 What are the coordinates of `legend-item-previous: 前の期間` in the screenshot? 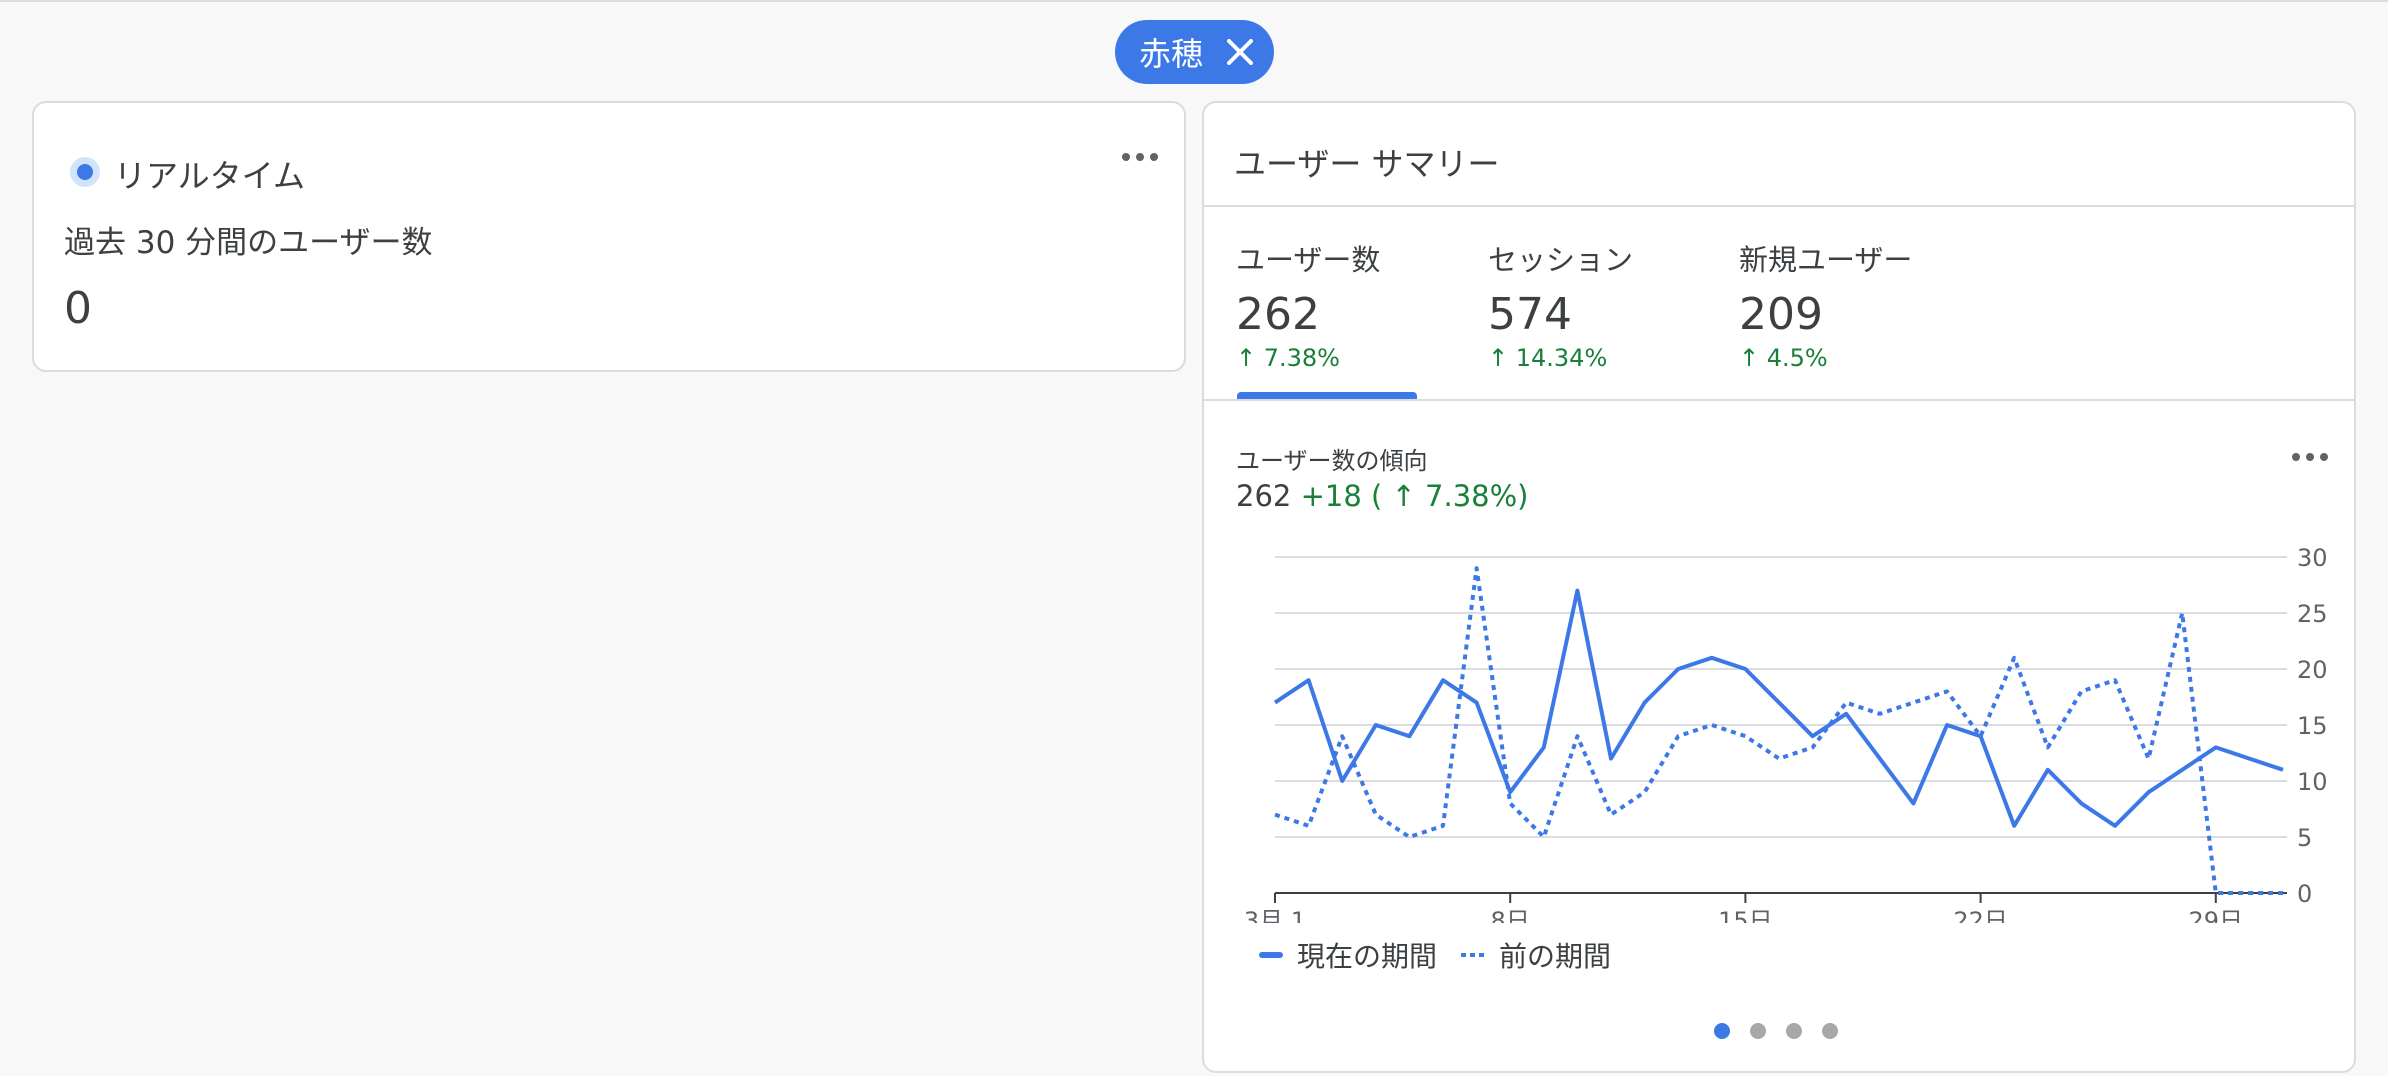 It's located at (1536, 955).